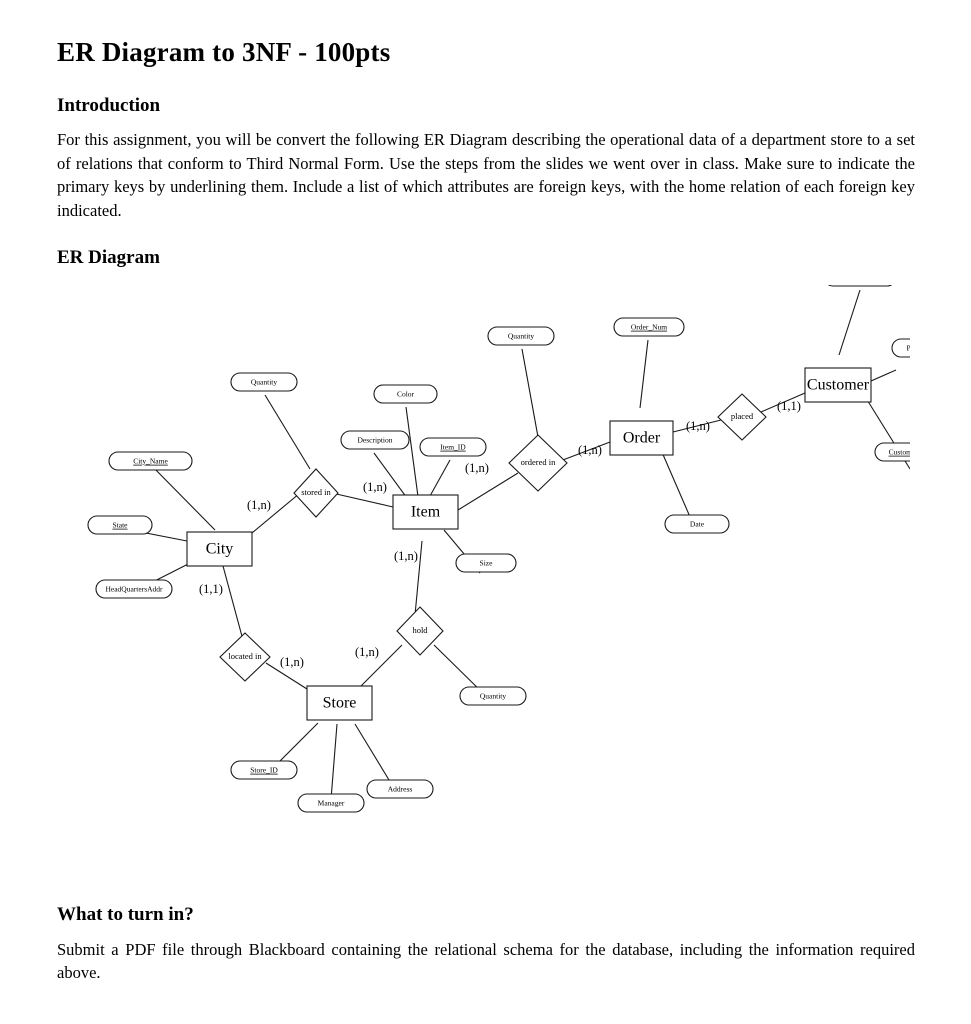 The width and height of the screenshot is (971, 1024). I want to click on entity-label: Item, so click(426, 511).